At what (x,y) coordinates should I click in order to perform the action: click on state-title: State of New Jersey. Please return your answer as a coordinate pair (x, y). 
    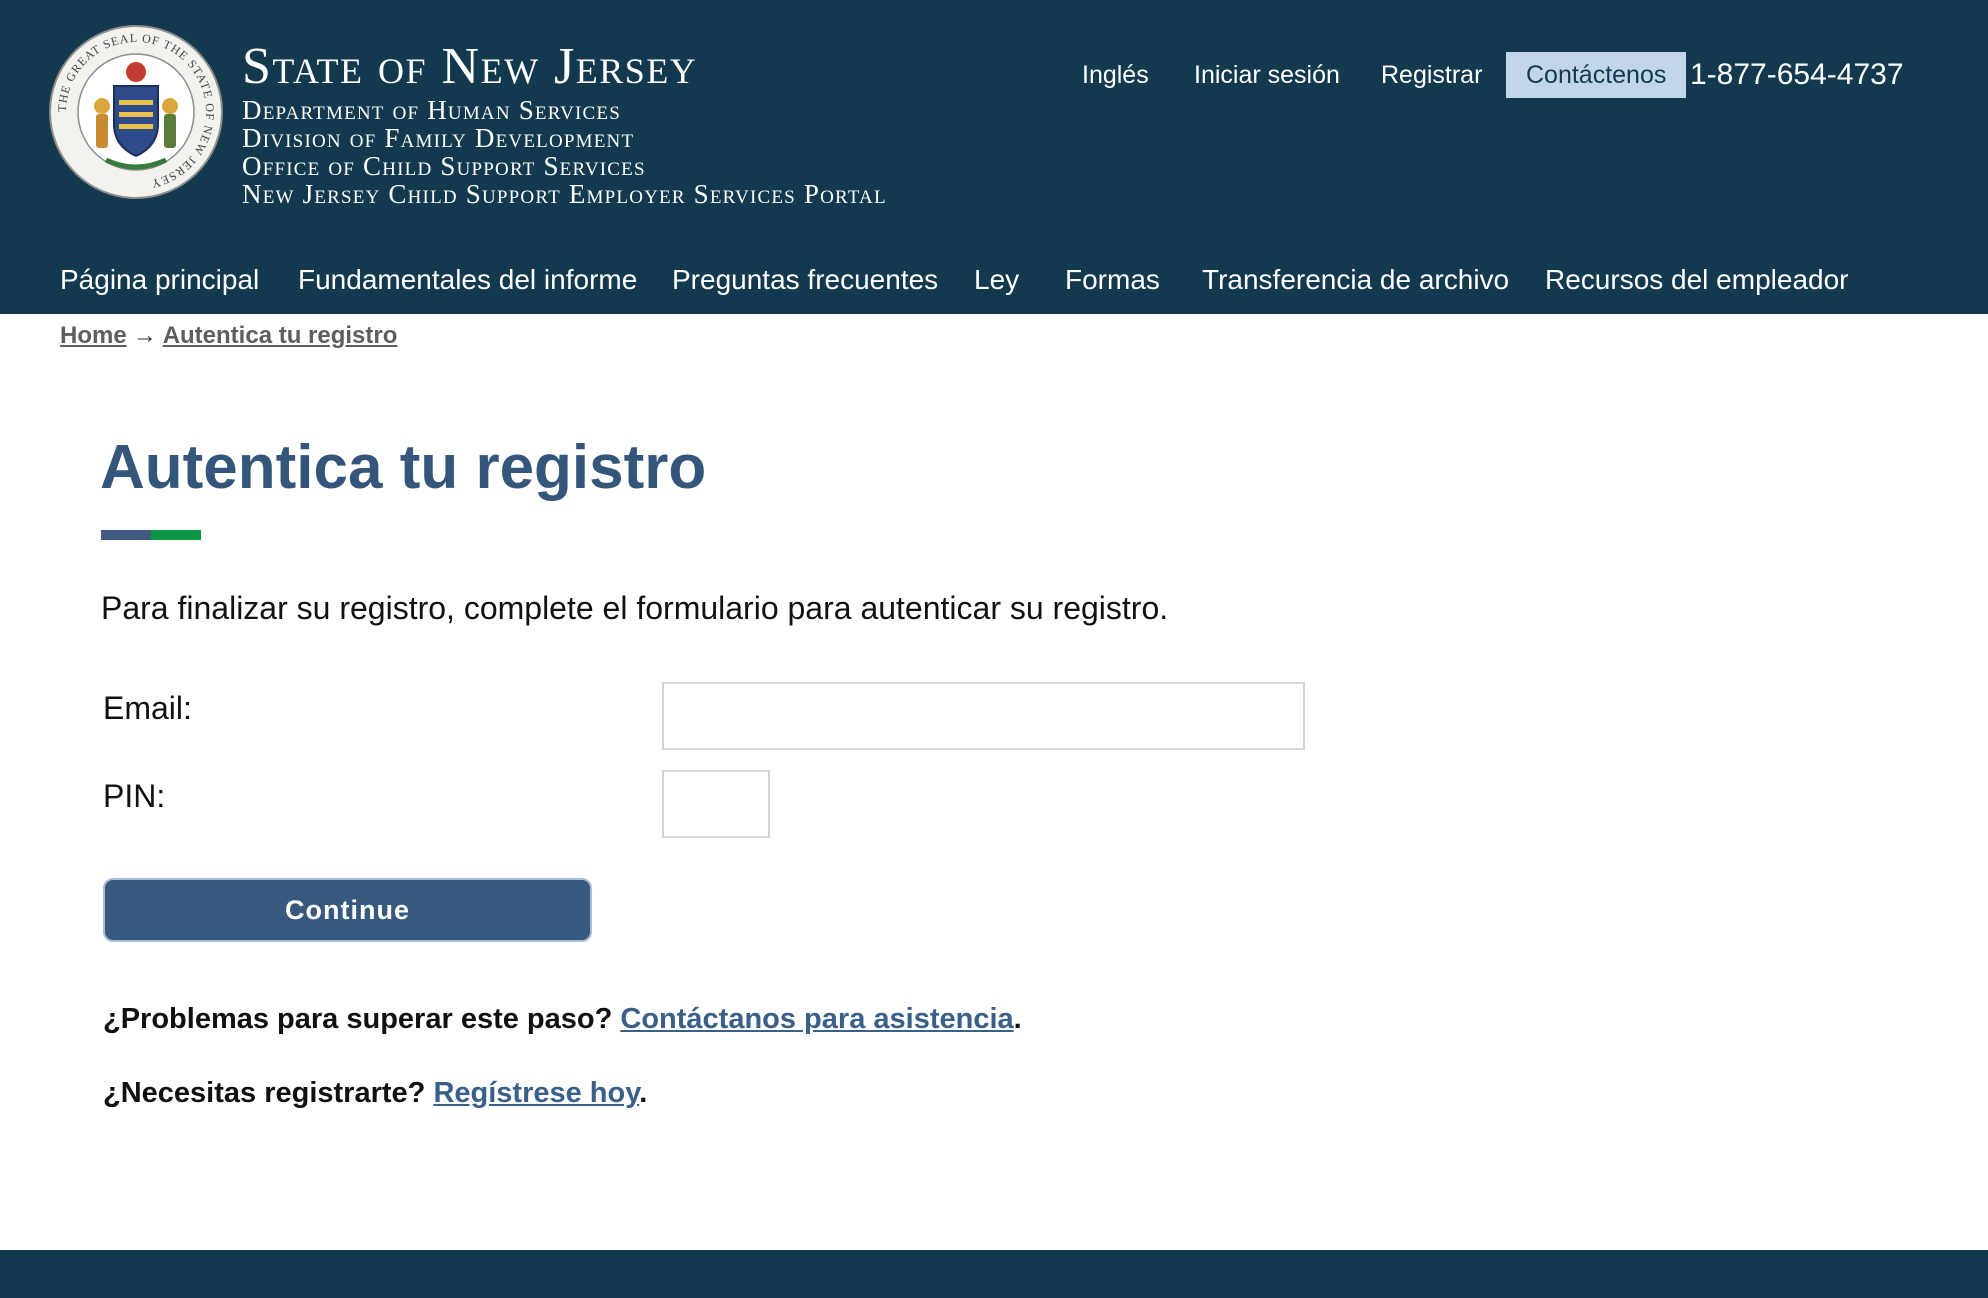
    Looking at the image, I should click on (470, 66).